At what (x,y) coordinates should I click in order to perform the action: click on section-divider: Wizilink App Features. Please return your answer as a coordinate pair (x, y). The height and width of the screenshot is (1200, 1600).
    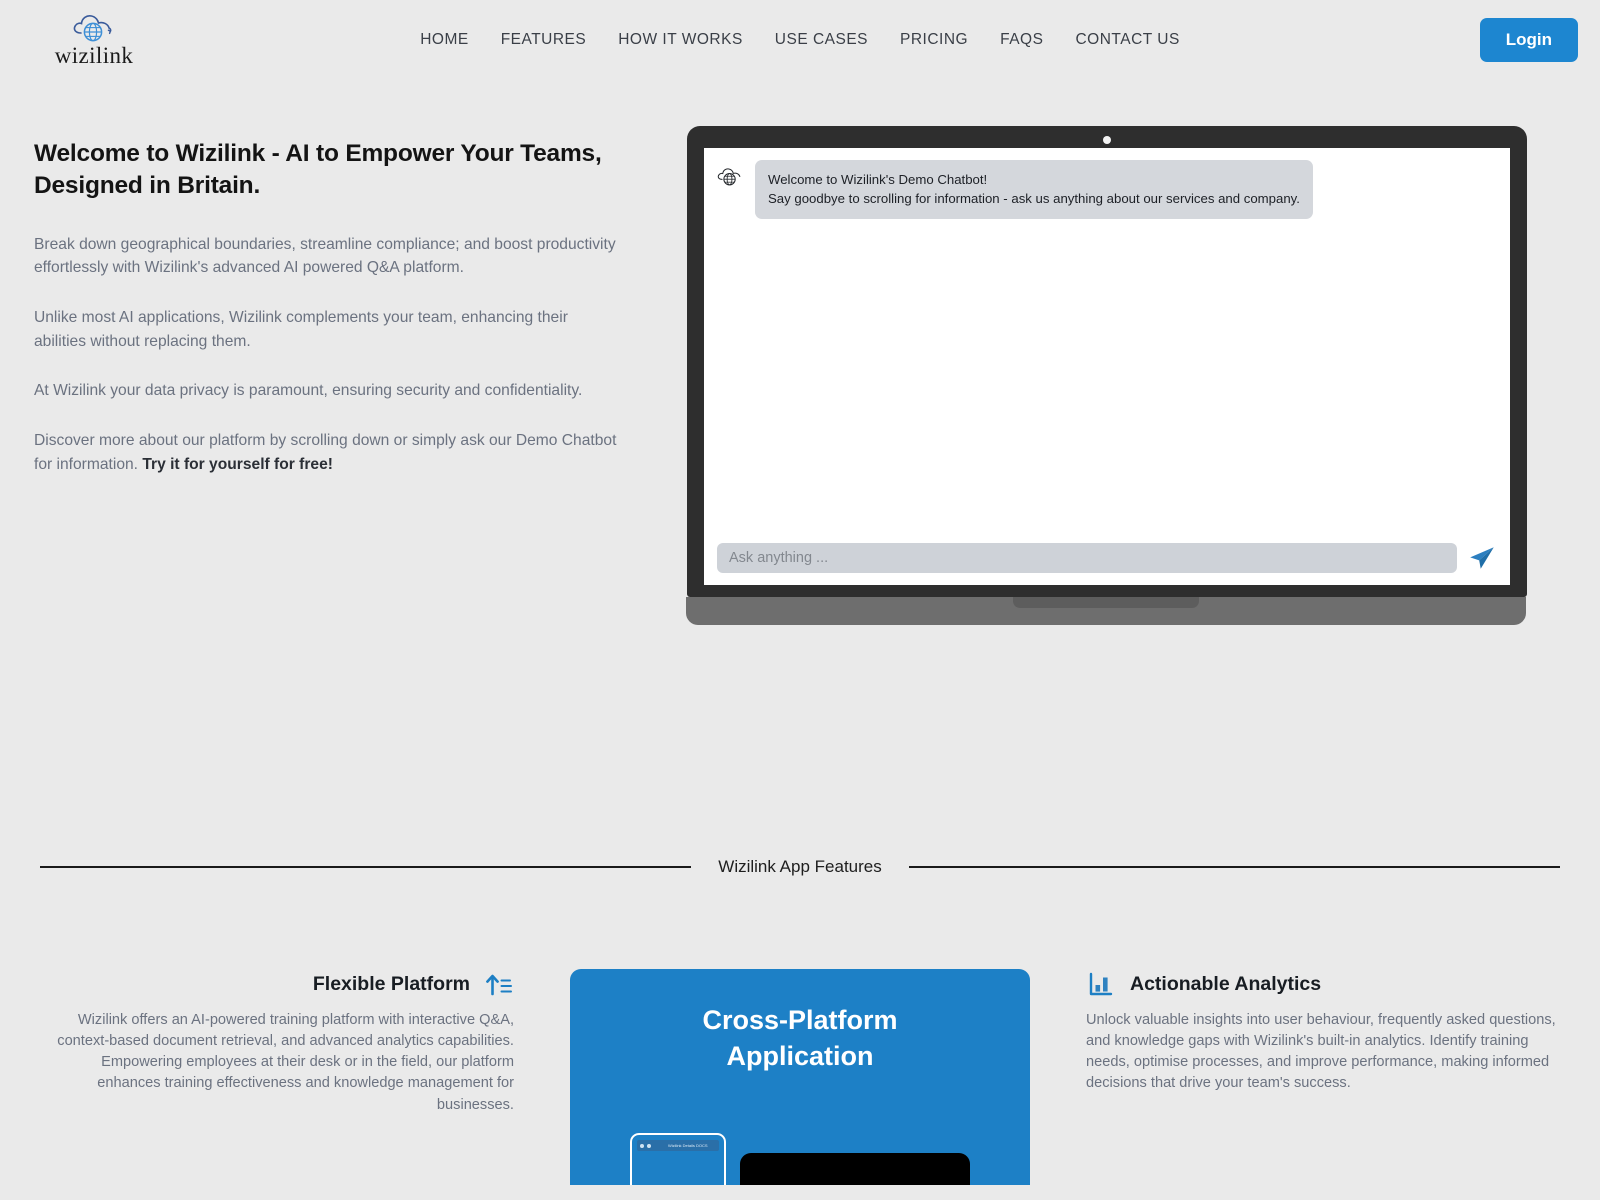
    Looking at the image, I should click on (800, 867).